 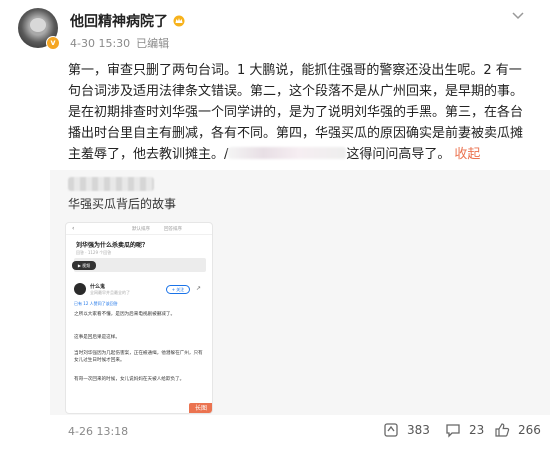 I want to click on post-time: 4-30 15:30, so click(x=100, y=43).